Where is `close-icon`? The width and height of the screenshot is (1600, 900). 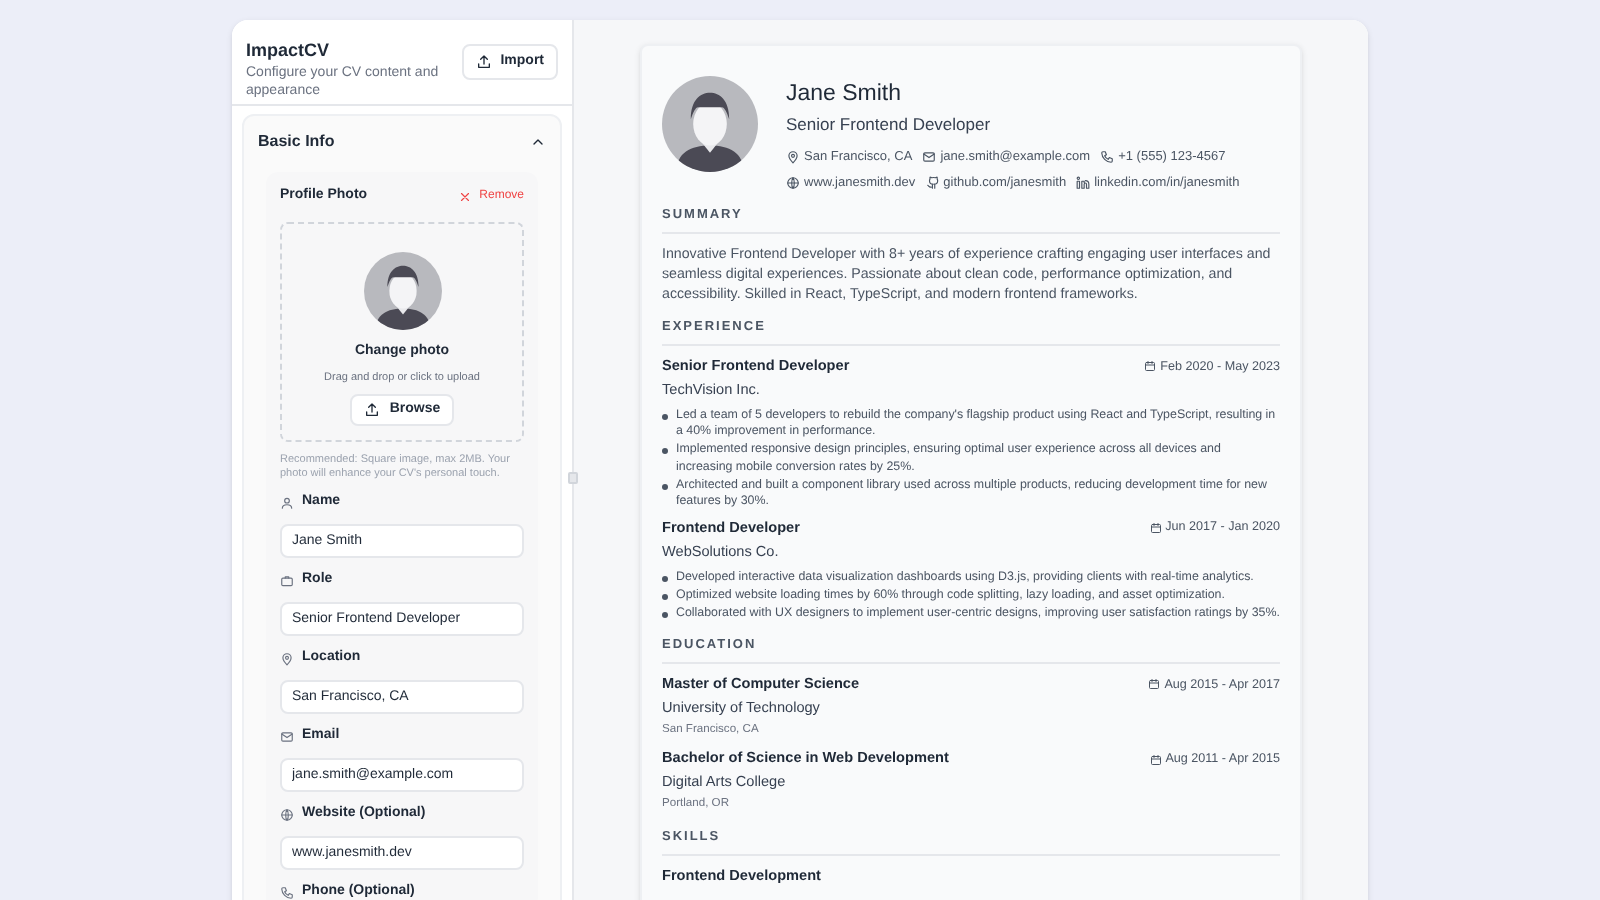 close-icon is located at coordinates (464, 196).